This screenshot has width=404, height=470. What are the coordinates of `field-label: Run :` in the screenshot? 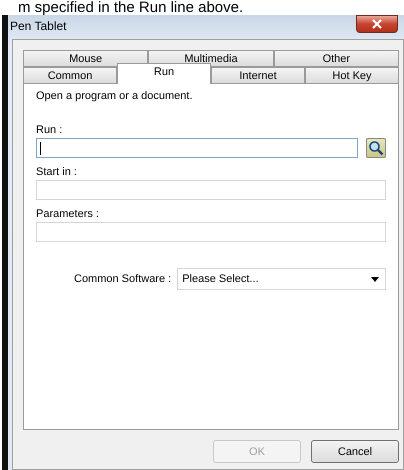 It's located at (50, 130).